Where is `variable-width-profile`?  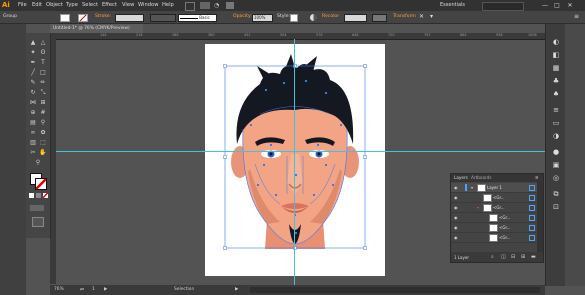 variable-width-profile is located at coordinates (163, 18).